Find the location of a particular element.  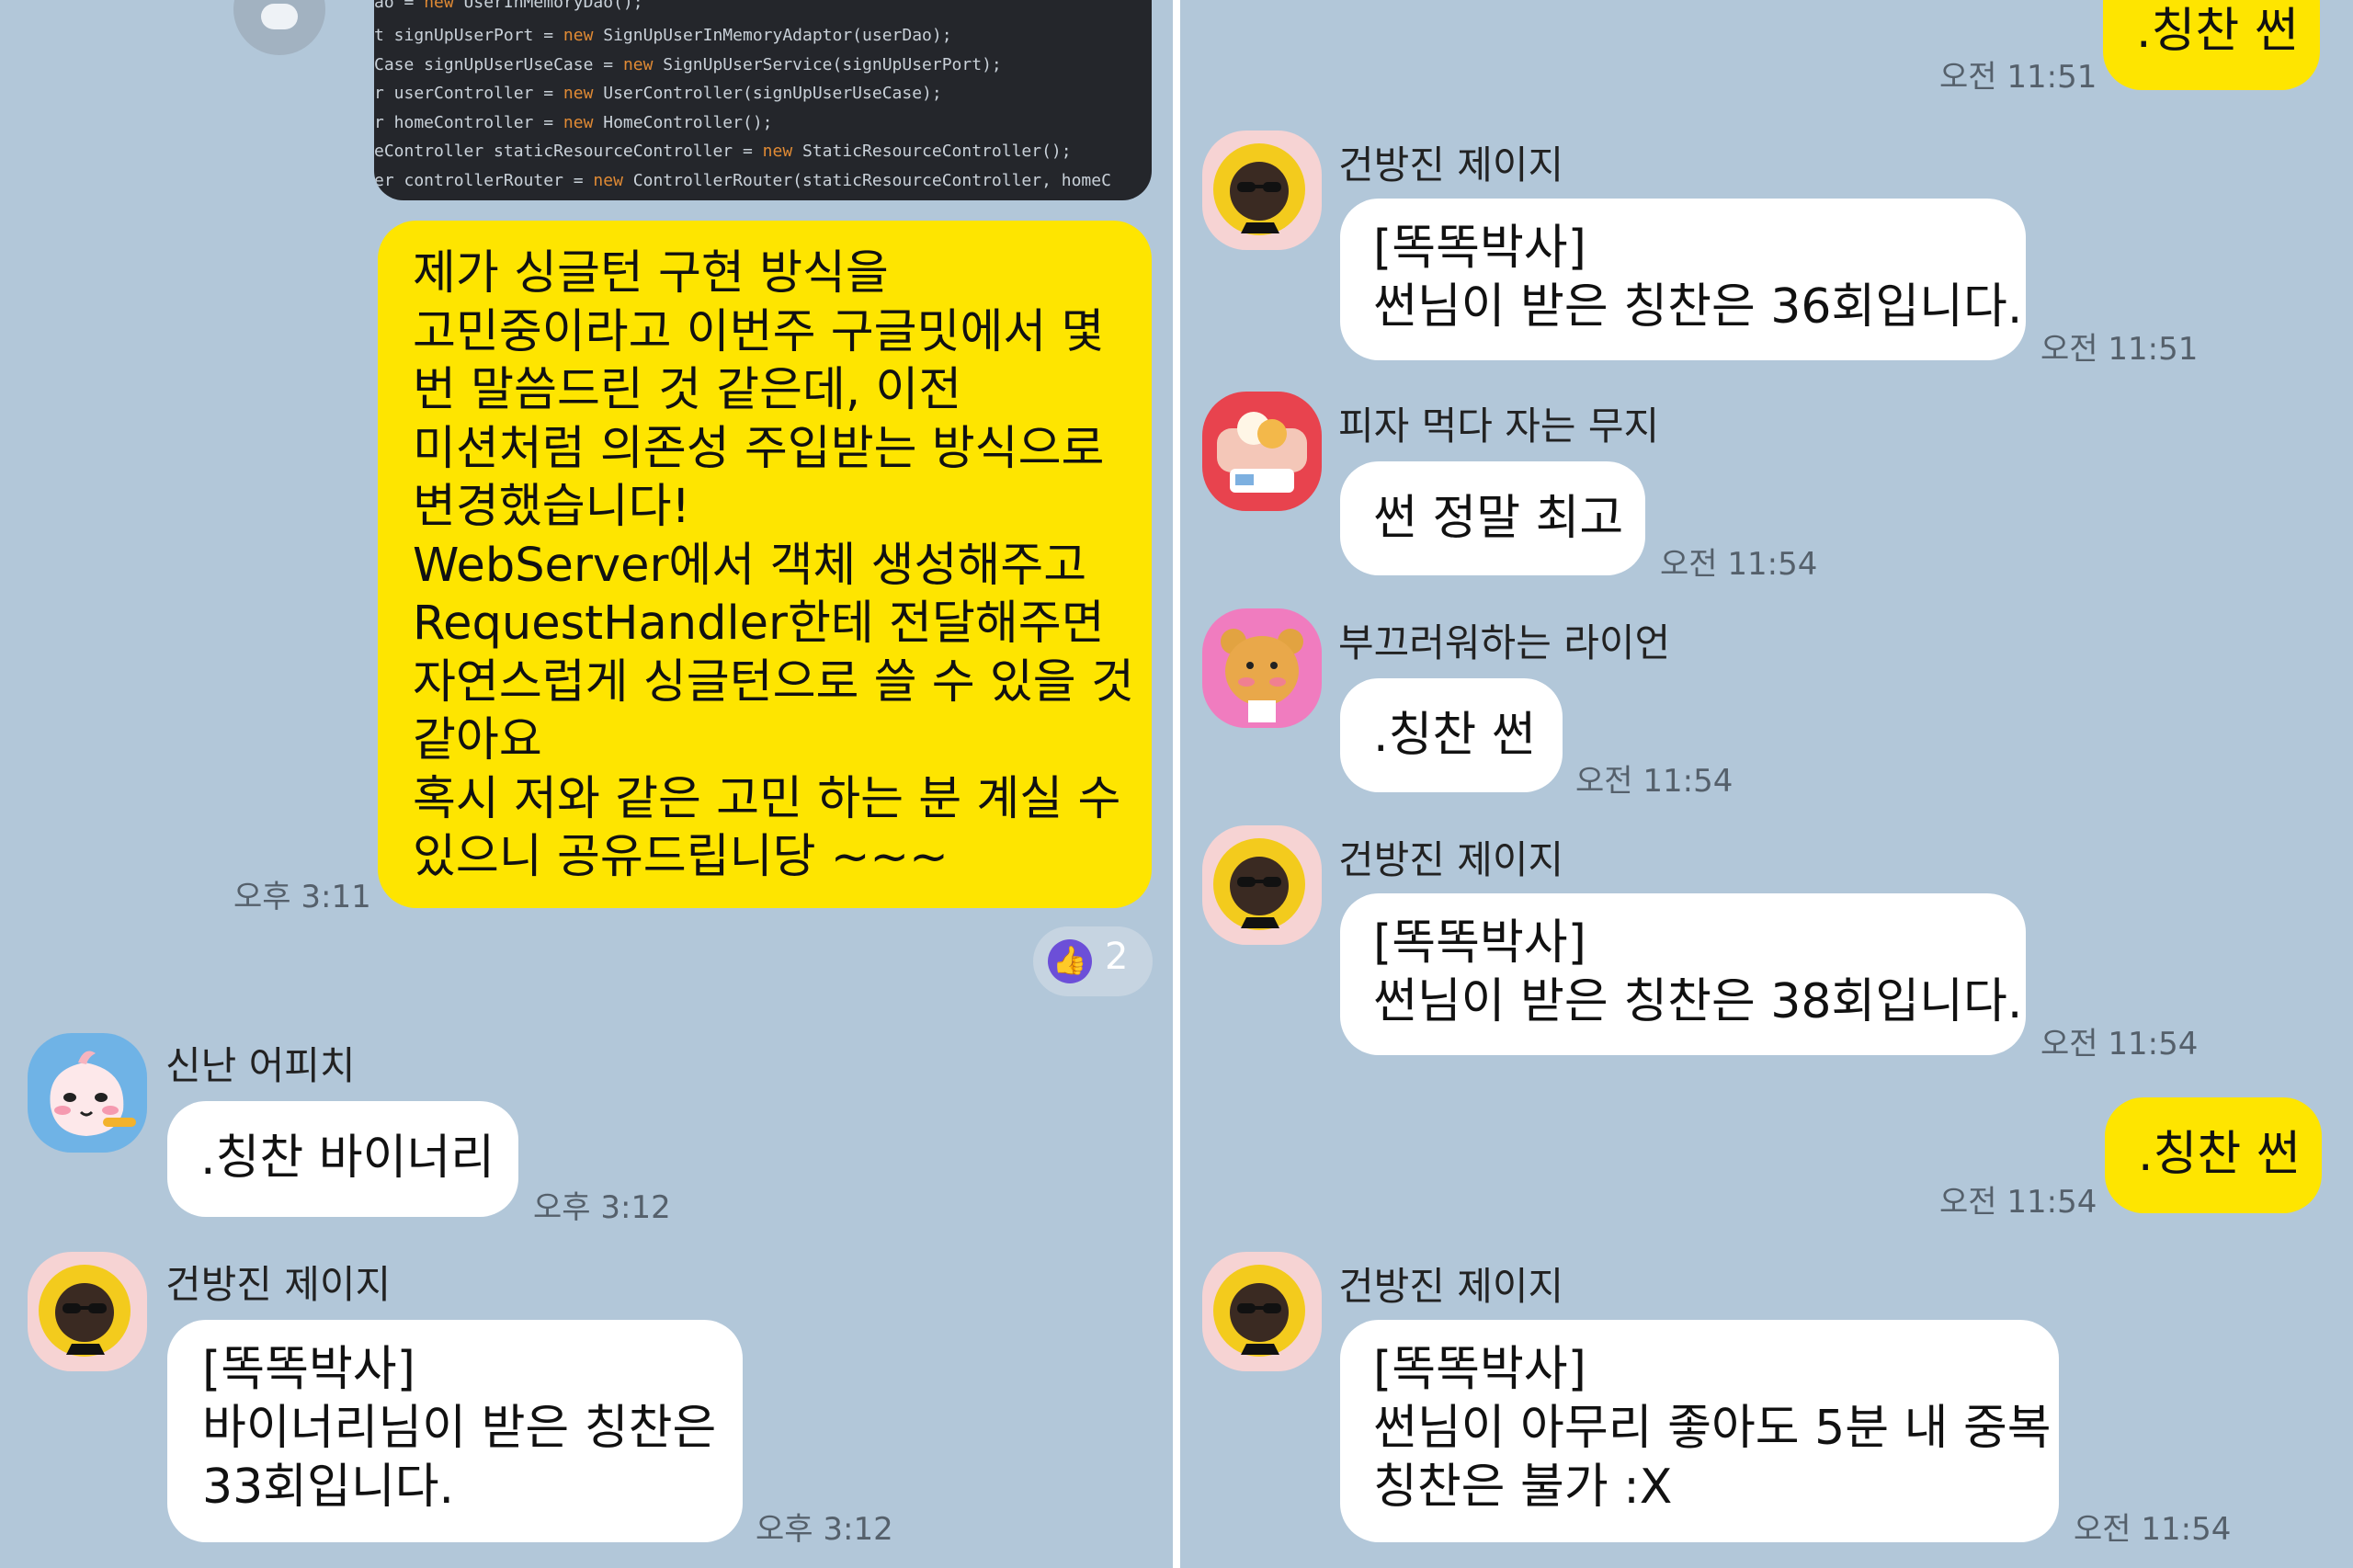

message-text: [똑똑박사] 썬님이 받은 칭찬은 38회입니다. is located at coordinates (1698, 972).